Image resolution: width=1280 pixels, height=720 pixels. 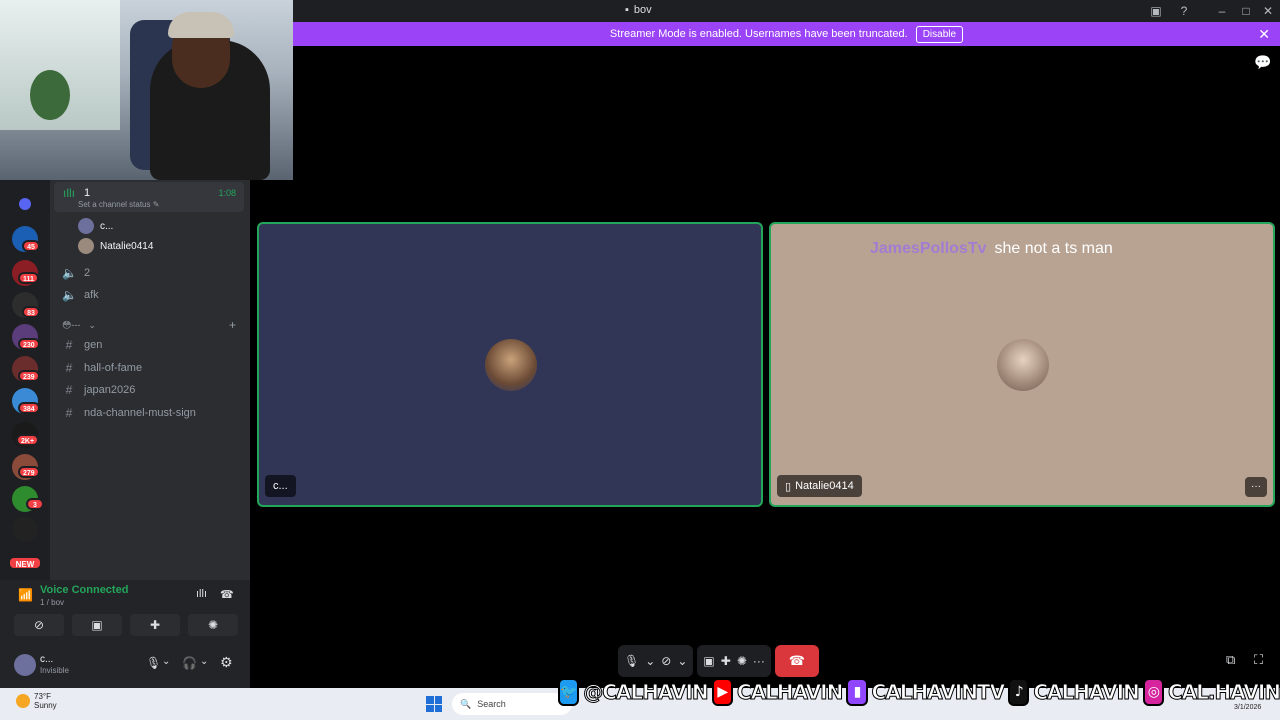 What do you see at coordinates (29, 472) in the screenshot?
I see `mention-badge: 279` at bounding box center [29, 472].